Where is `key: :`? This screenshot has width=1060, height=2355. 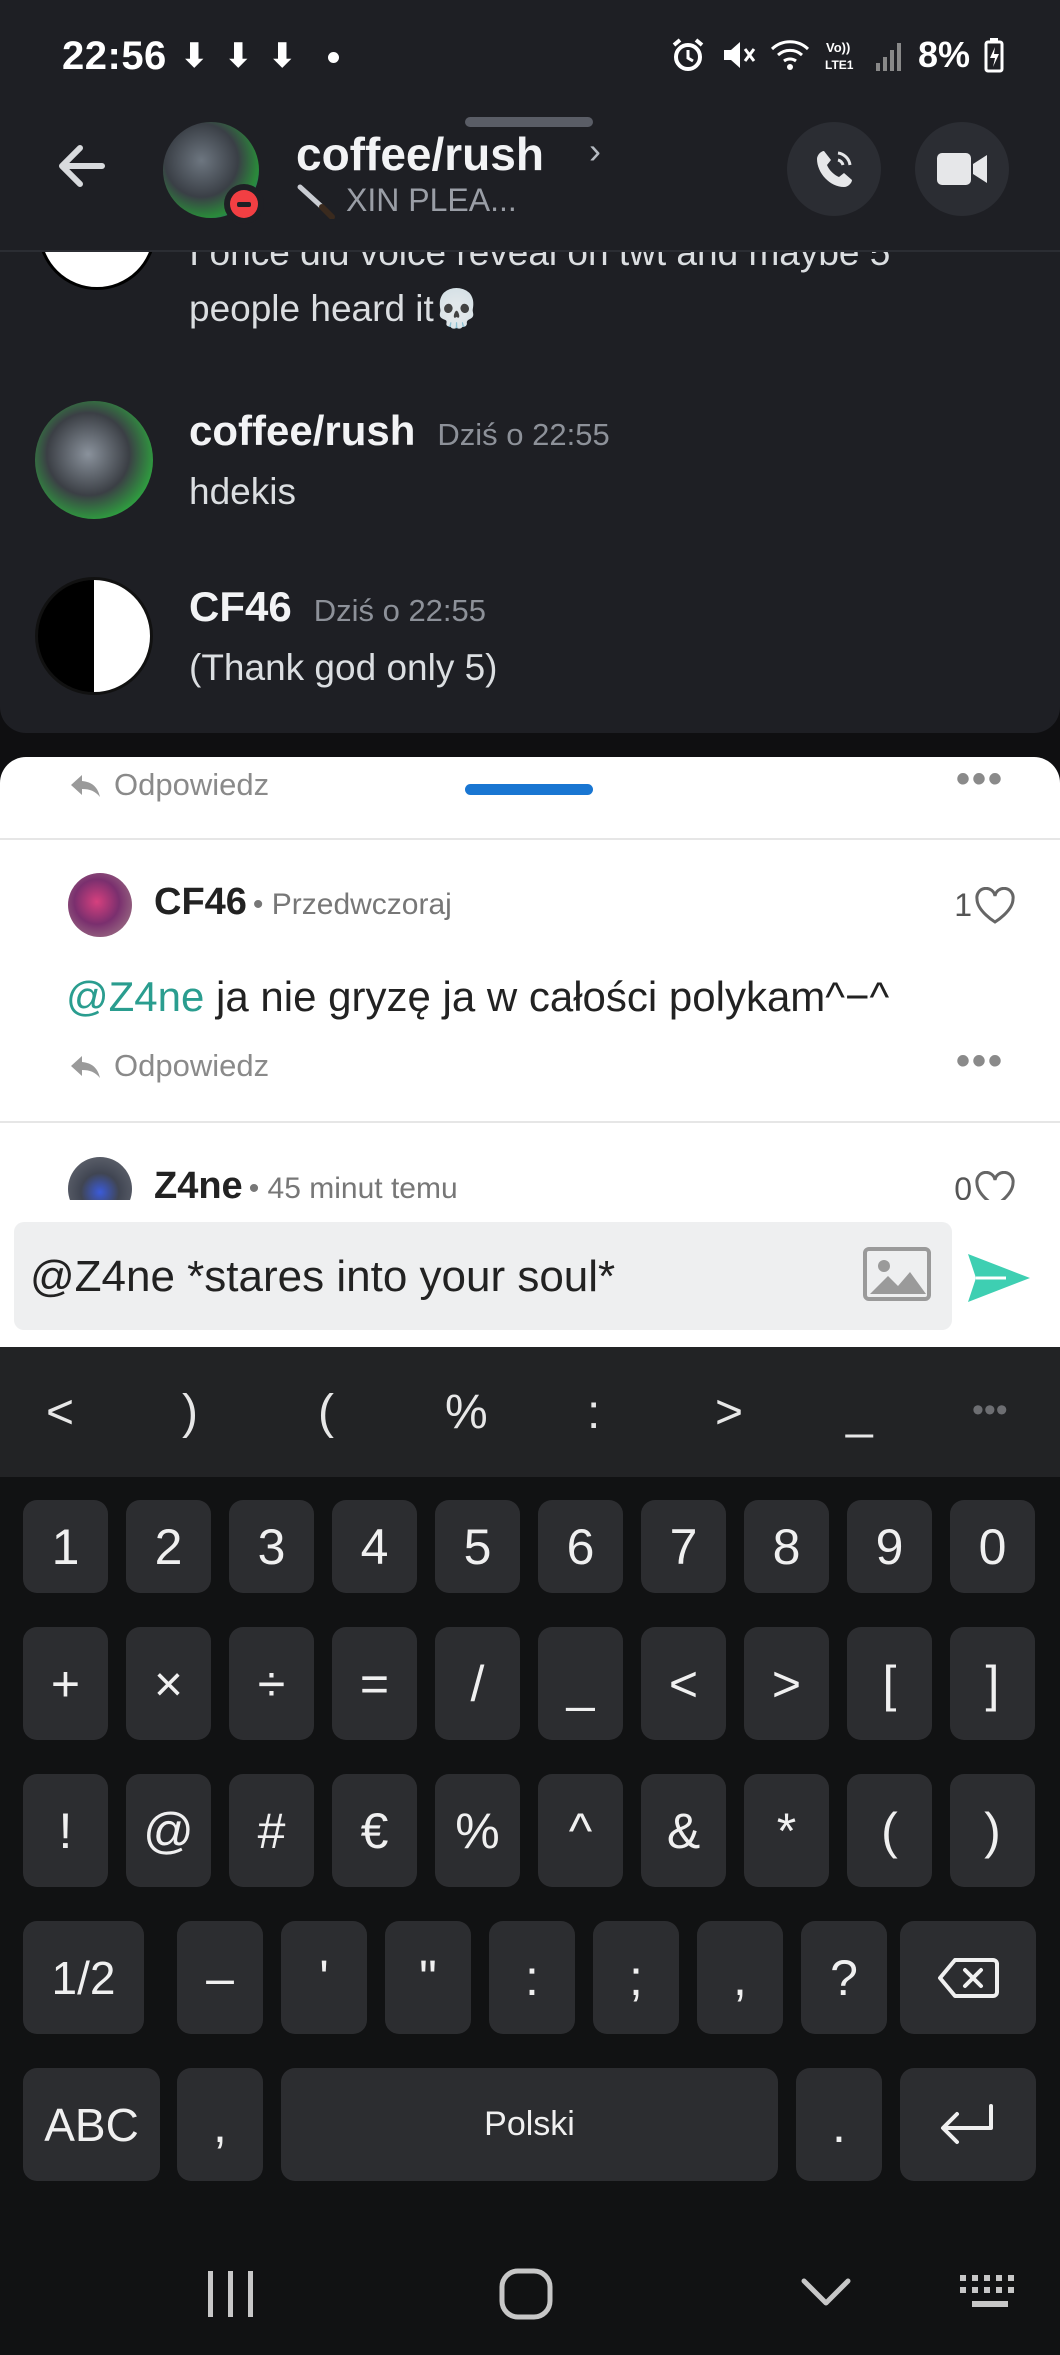
key: : is located at coordinates (532, 1977).